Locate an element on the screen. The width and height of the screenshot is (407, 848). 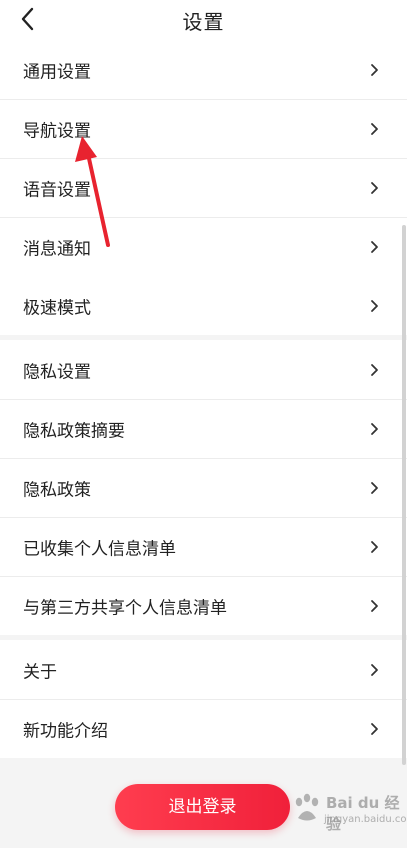
settings-item-shared-info-list: 与第三方共享个人信息清单 is located at coordinates (203, 605).